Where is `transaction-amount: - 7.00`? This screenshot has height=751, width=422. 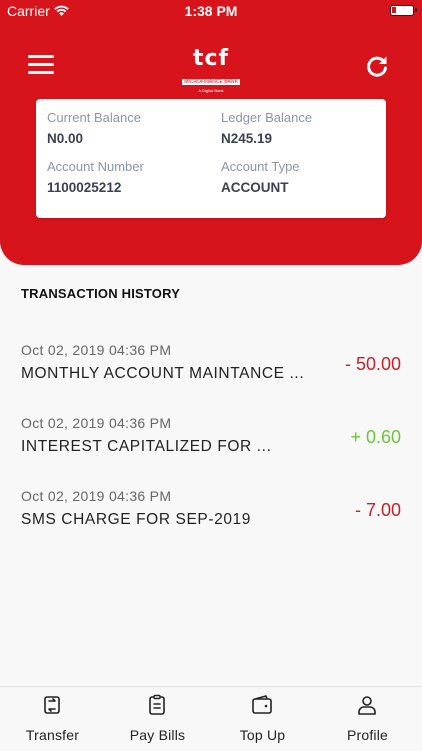
transaction-amount: - 7.00 is located at coordinates (377, 510).